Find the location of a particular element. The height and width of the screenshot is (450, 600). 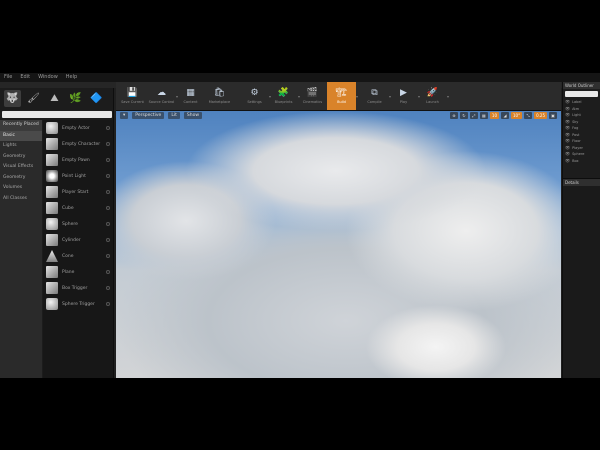

place-item: Sphere Trigger is located at coordinates (78, 304).